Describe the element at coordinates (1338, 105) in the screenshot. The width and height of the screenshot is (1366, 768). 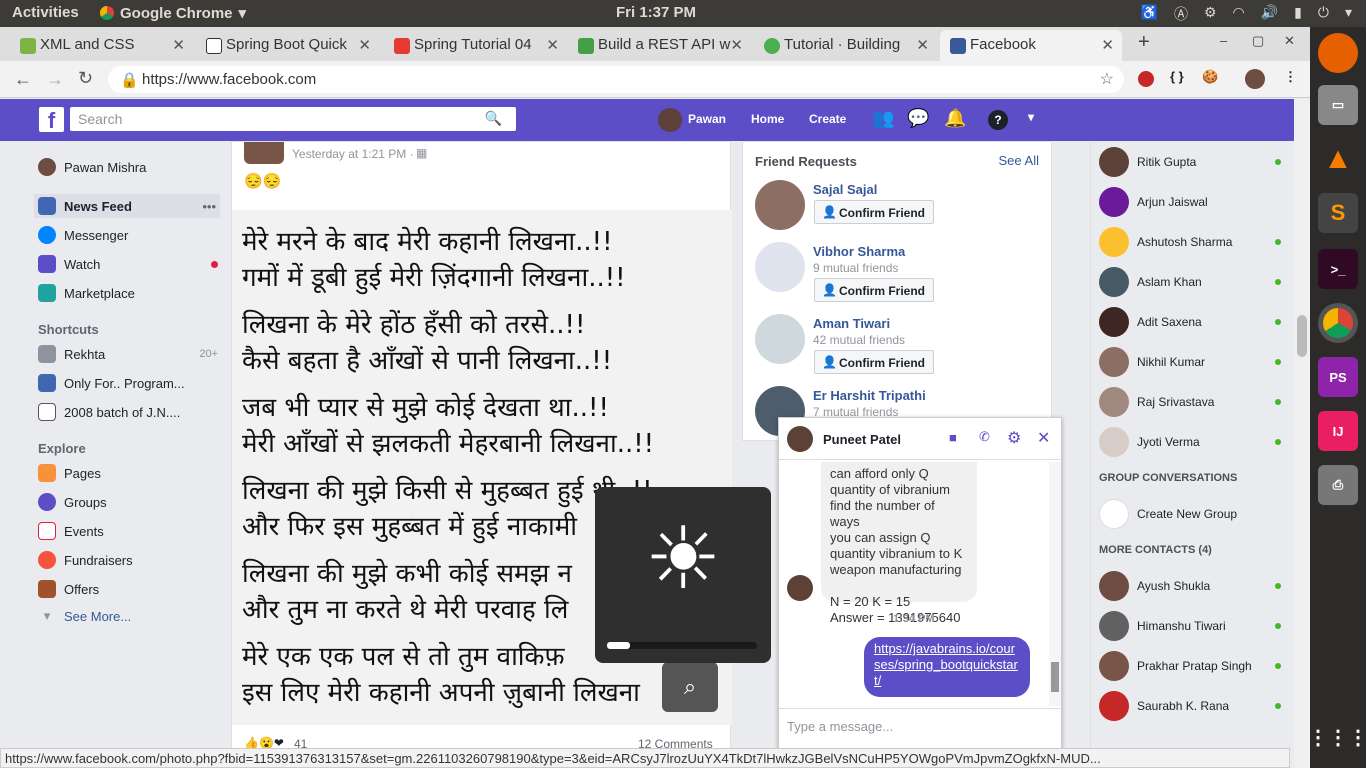
I see `files-icon: ▭` at that location.